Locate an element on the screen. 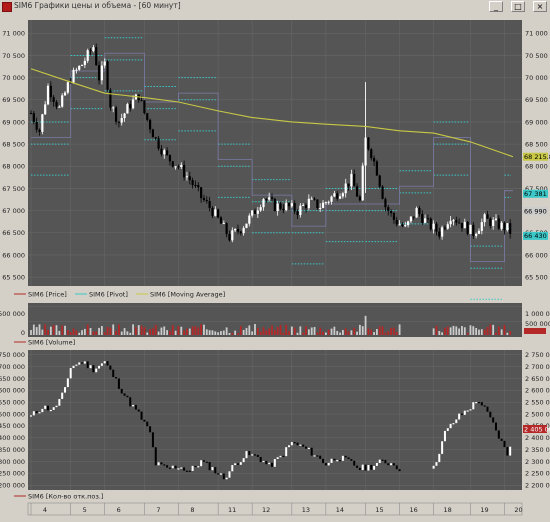 The width and height of the screenshot is (550, 522). oi-tick-left: 600 000 is located at coordinates (12, 391).